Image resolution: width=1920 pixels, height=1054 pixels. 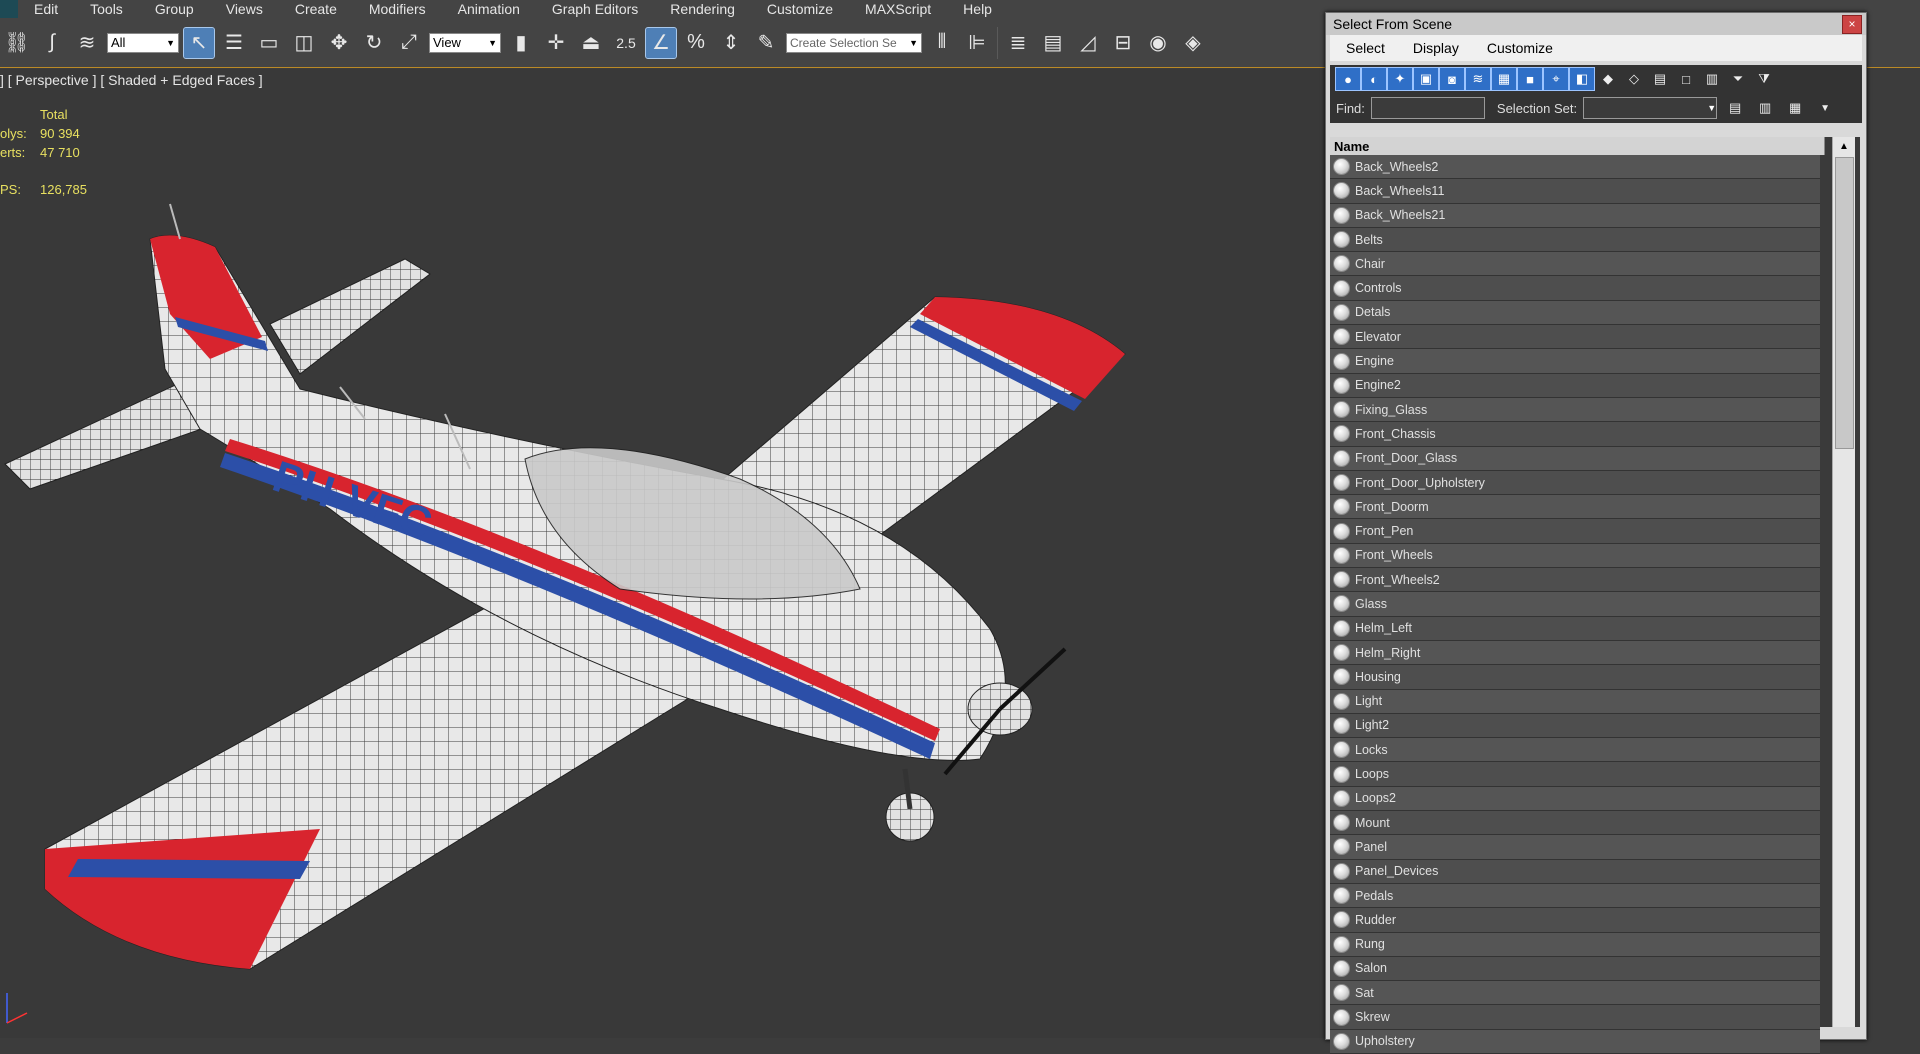 I want to click on graphite-tools-icon: ▤, so click(x=1053, y=43).